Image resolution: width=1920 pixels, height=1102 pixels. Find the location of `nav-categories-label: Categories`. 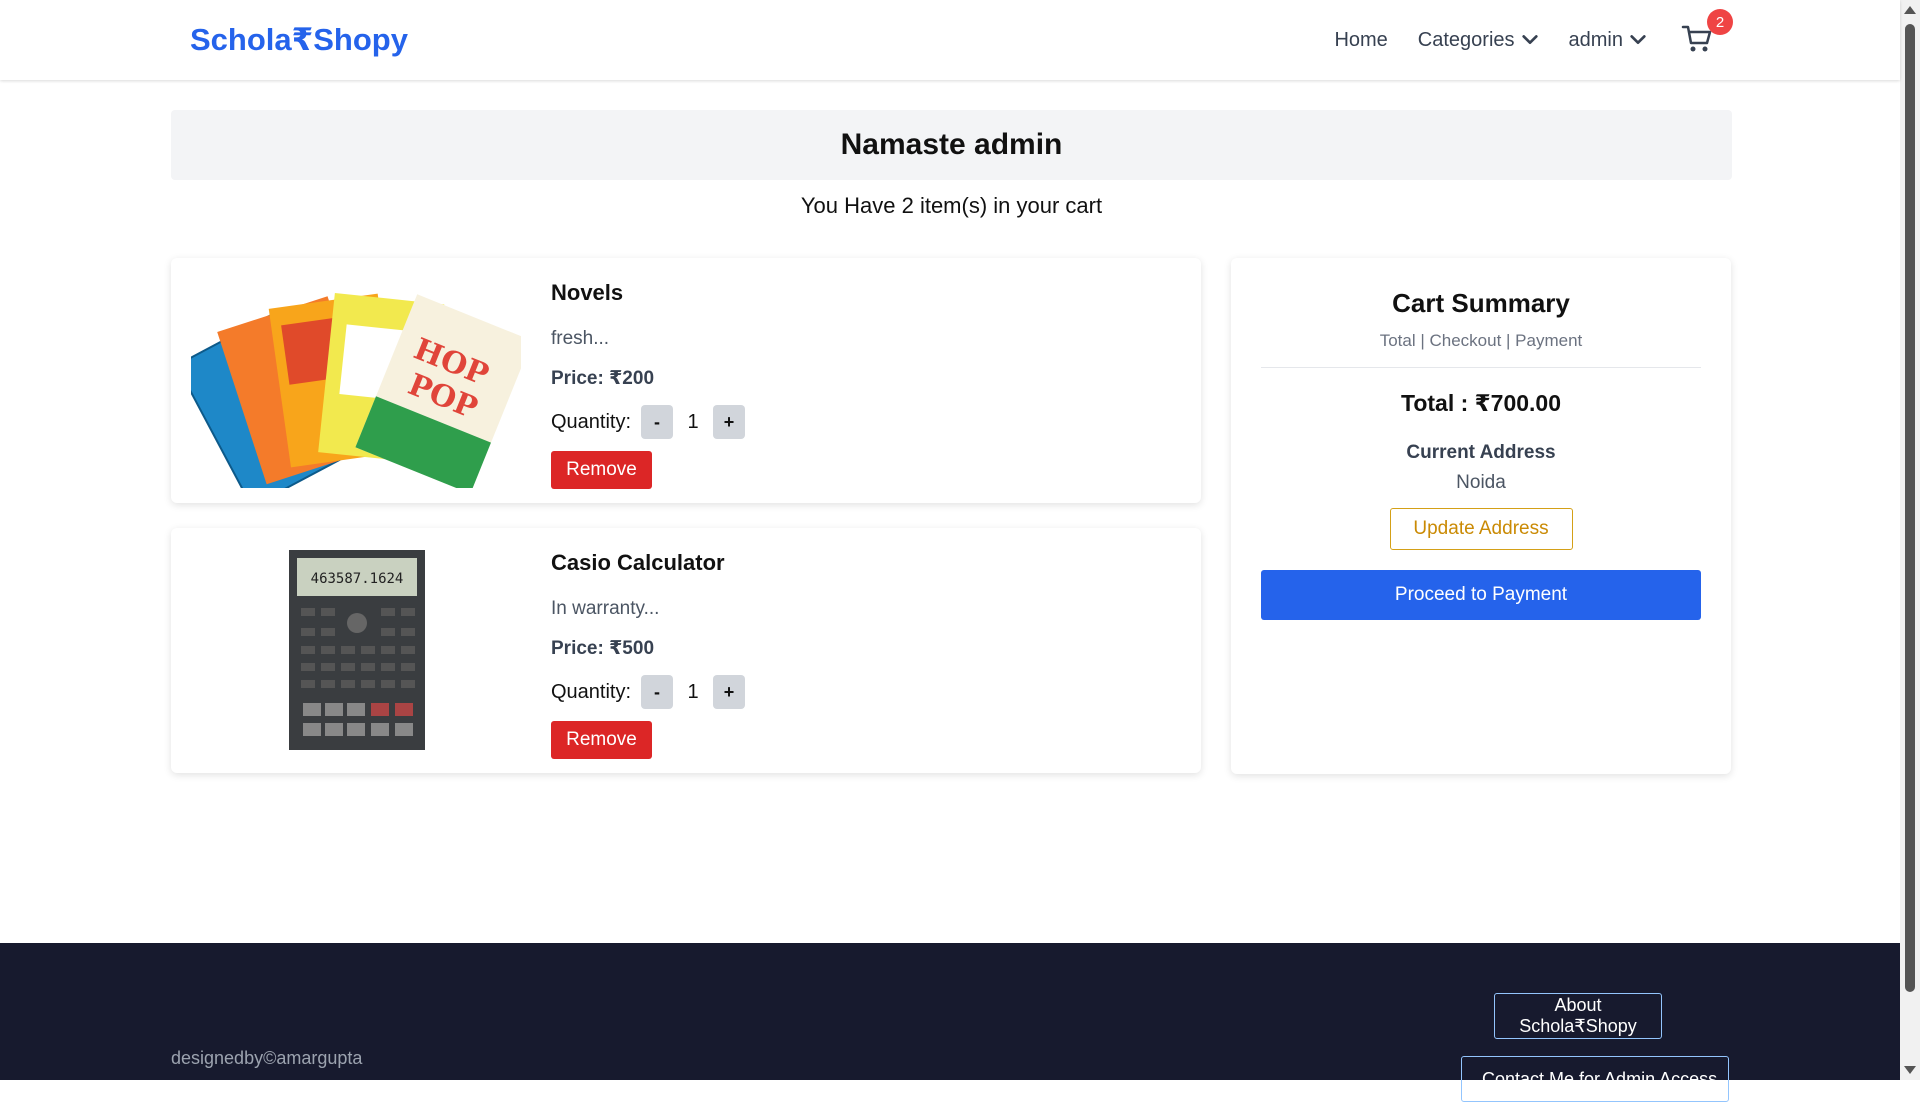

nav-categories-label: Categories is located at coordinates (1466, 39).